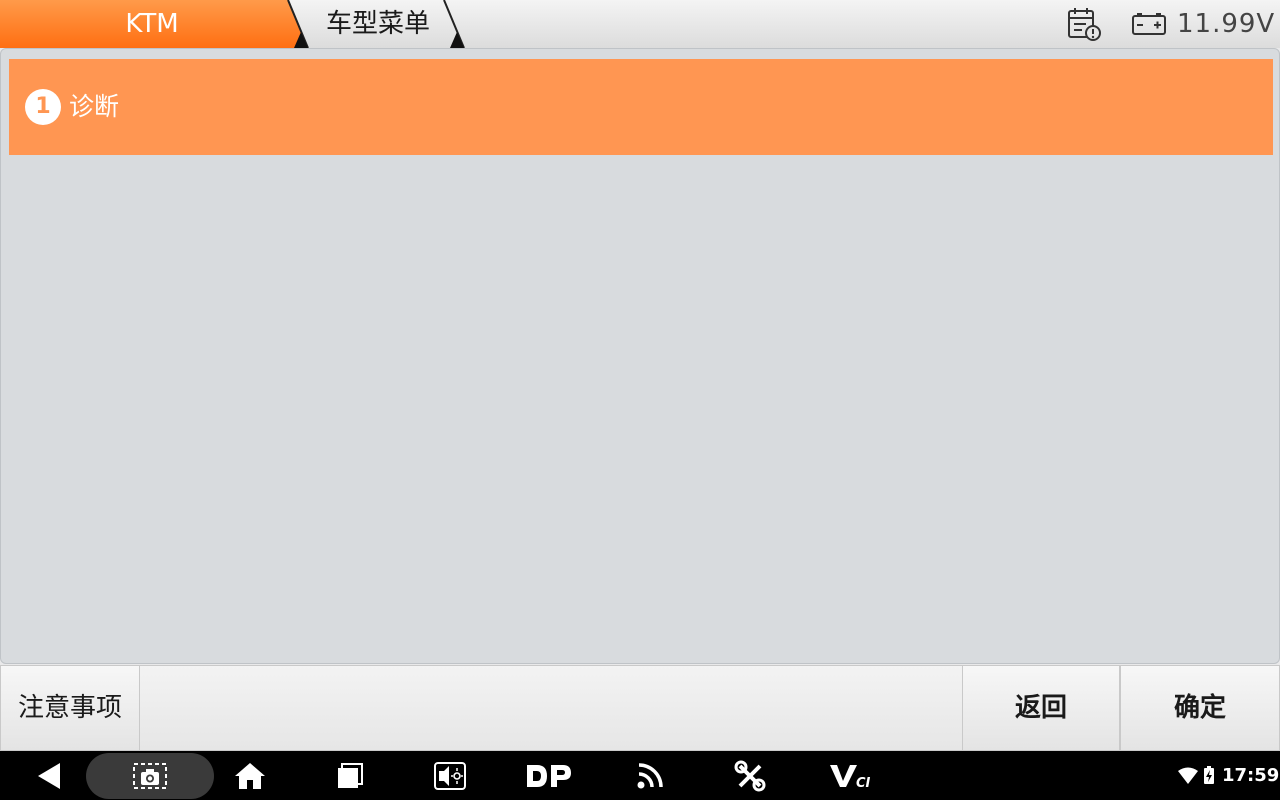 This screenshot has height=800, width=1280. What do you see at coordinates (1188, 775) in the screenshot?
I see `wifi-icon` at bounding box center [1188, 775].